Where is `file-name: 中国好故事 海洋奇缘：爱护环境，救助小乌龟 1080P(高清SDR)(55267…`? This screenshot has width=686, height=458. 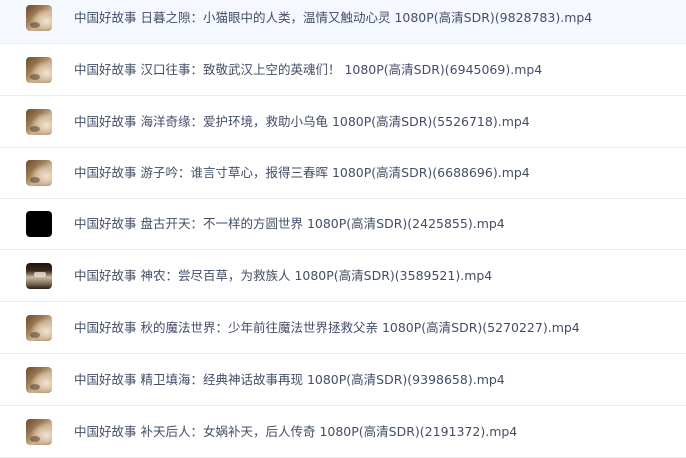
file-name: 中国好故事 海洋奇缘：爱护环境，救助小乌龟 1080P(高清SDR)(55267… is located at coordinates (302, 122).